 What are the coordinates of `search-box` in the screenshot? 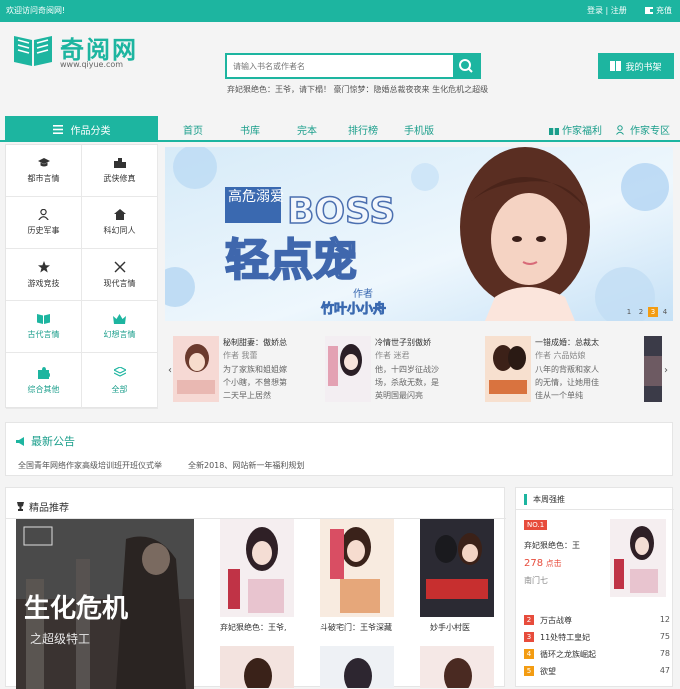 It's located at (353, 66).